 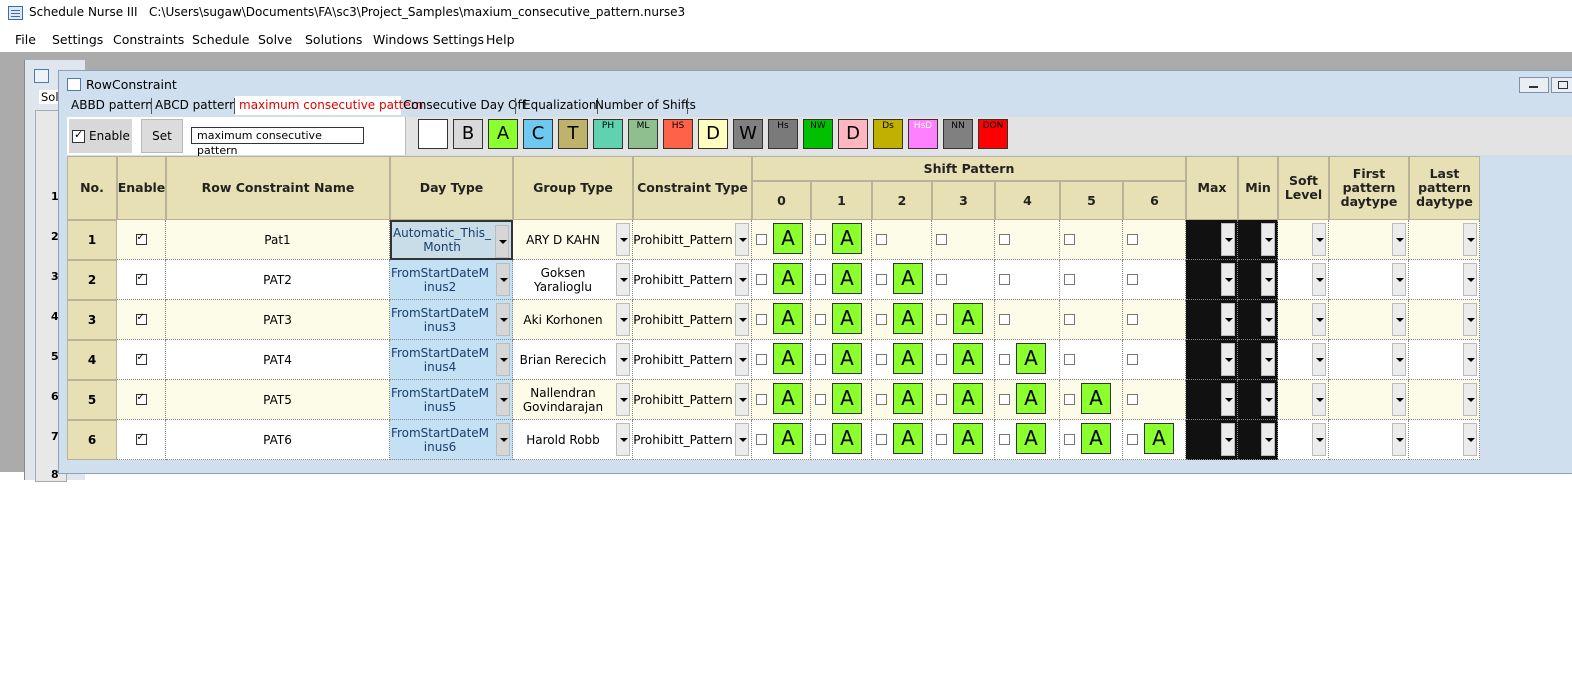 I want to click on palette-swatch-w: W, so click(x=748, y=134).